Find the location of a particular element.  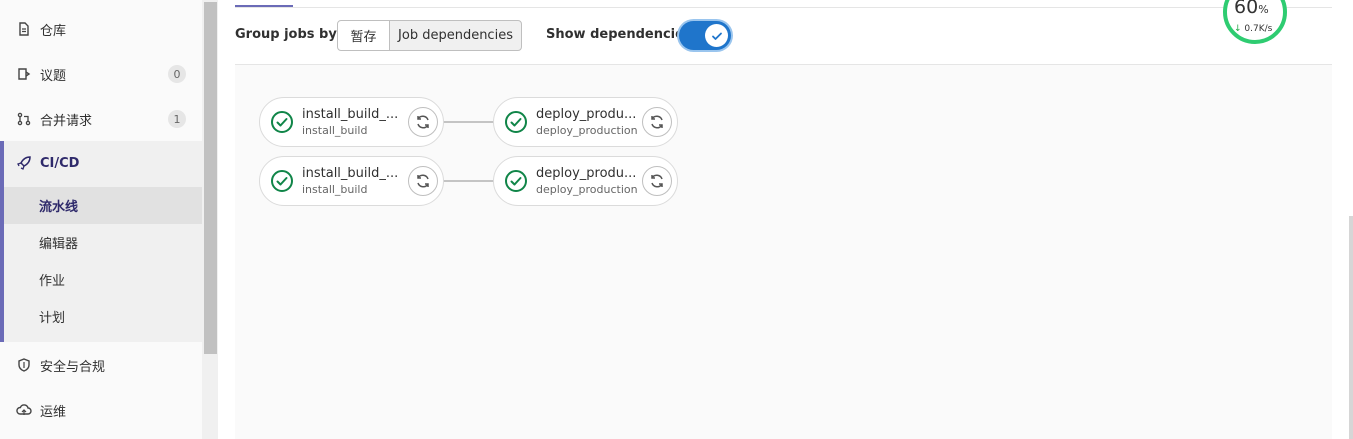

shield-icon is located at coordinates (24, 365).